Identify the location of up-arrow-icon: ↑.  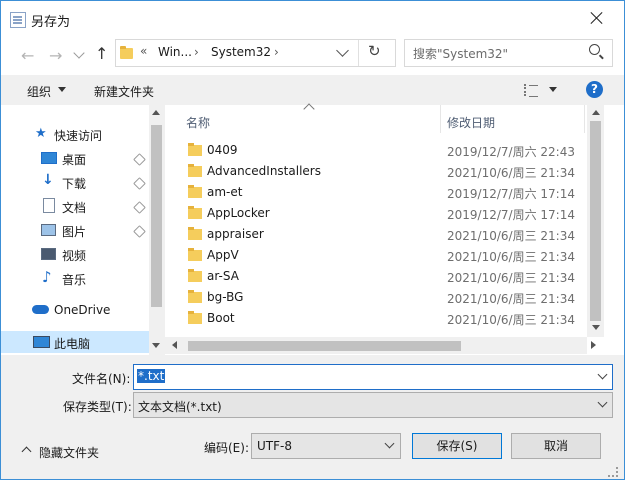
(101, 53).